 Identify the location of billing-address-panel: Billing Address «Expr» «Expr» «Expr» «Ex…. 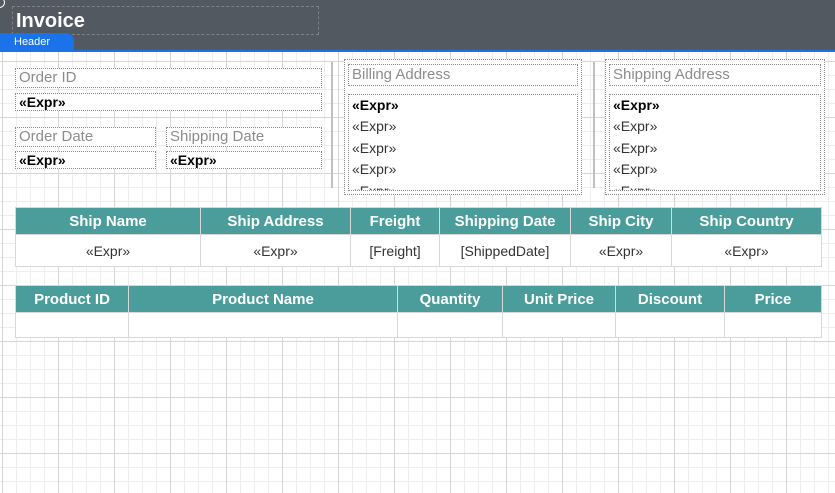
(463, 127).